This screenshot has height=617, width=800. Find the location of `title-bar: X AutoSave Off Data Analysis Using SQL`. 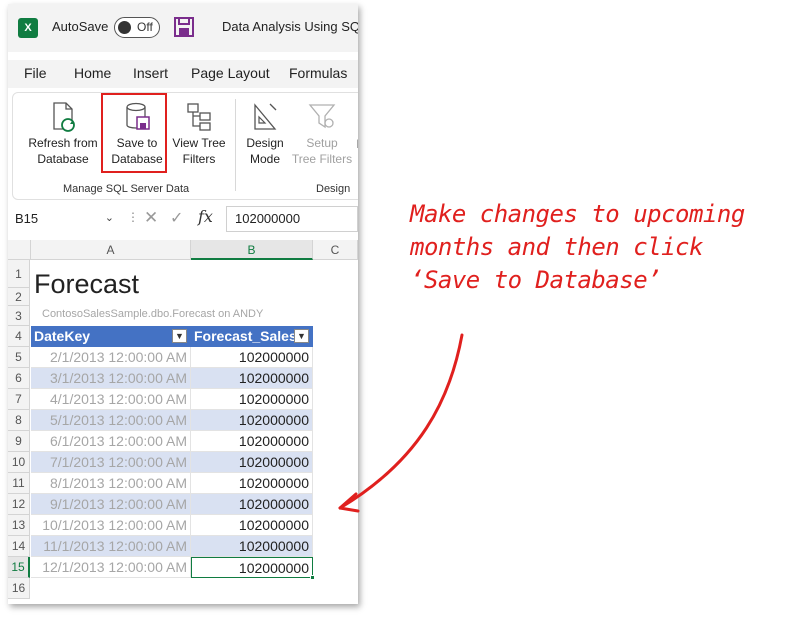

title-bar: X AutoSave Off Data Analysis Using SQL is located at coordinates (183, 28).